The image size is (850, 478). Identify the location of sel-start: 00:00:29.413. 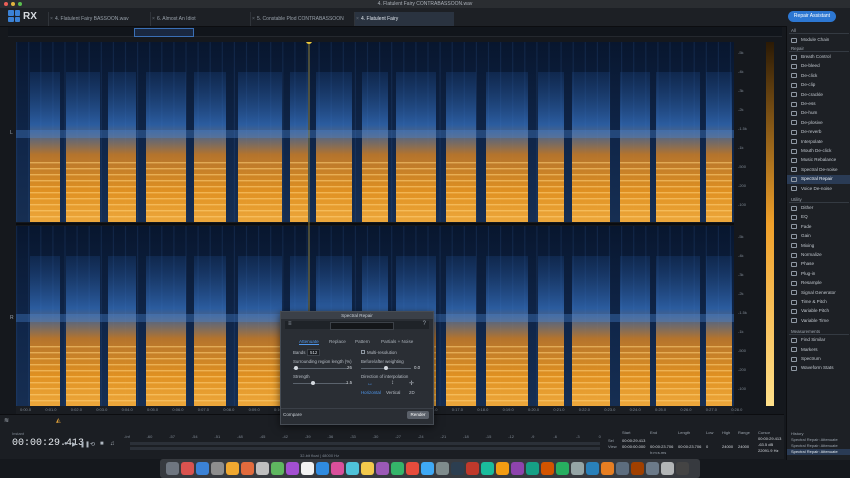
(633, 440).